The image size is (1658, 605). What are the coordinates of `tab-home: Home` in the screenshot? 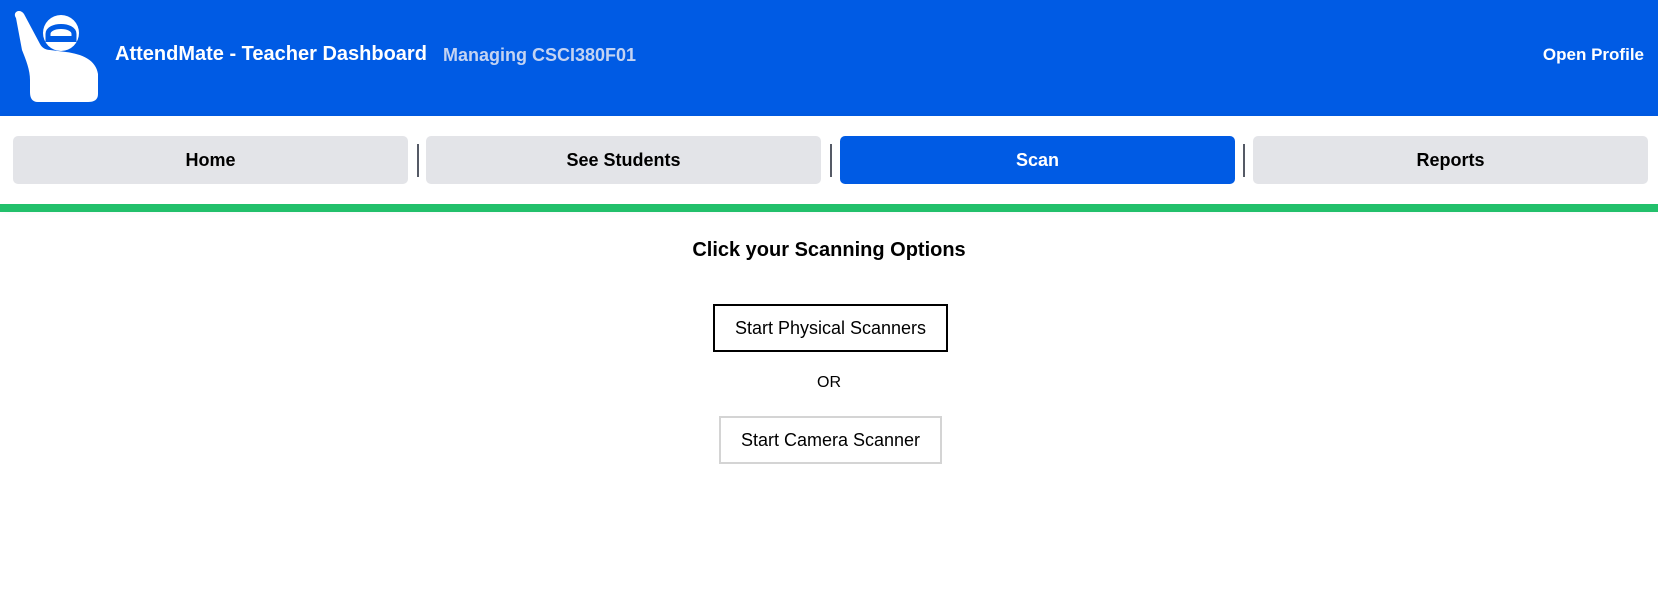 It's located at (210, 160).